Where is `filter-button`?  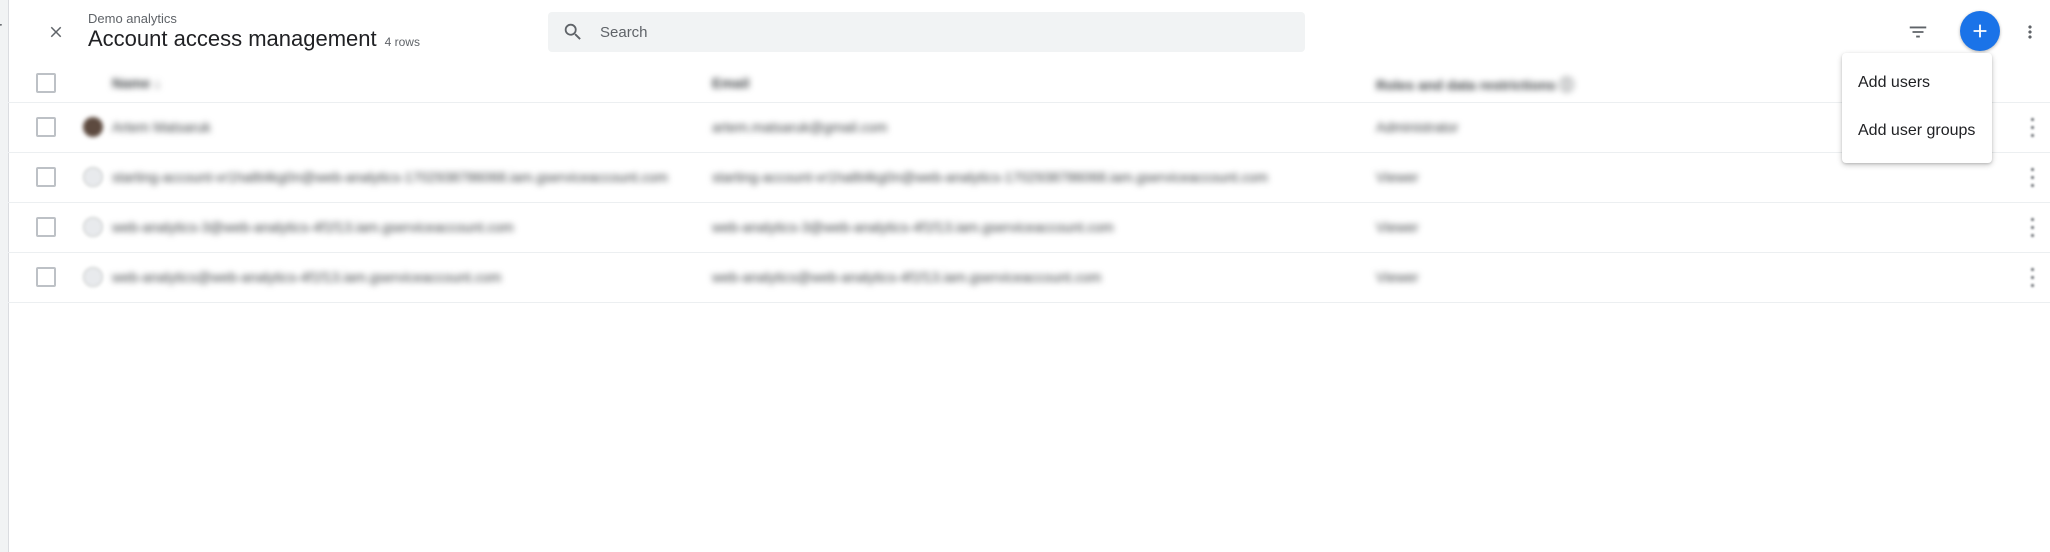
filter-button is located at coordinates (1918, 32).